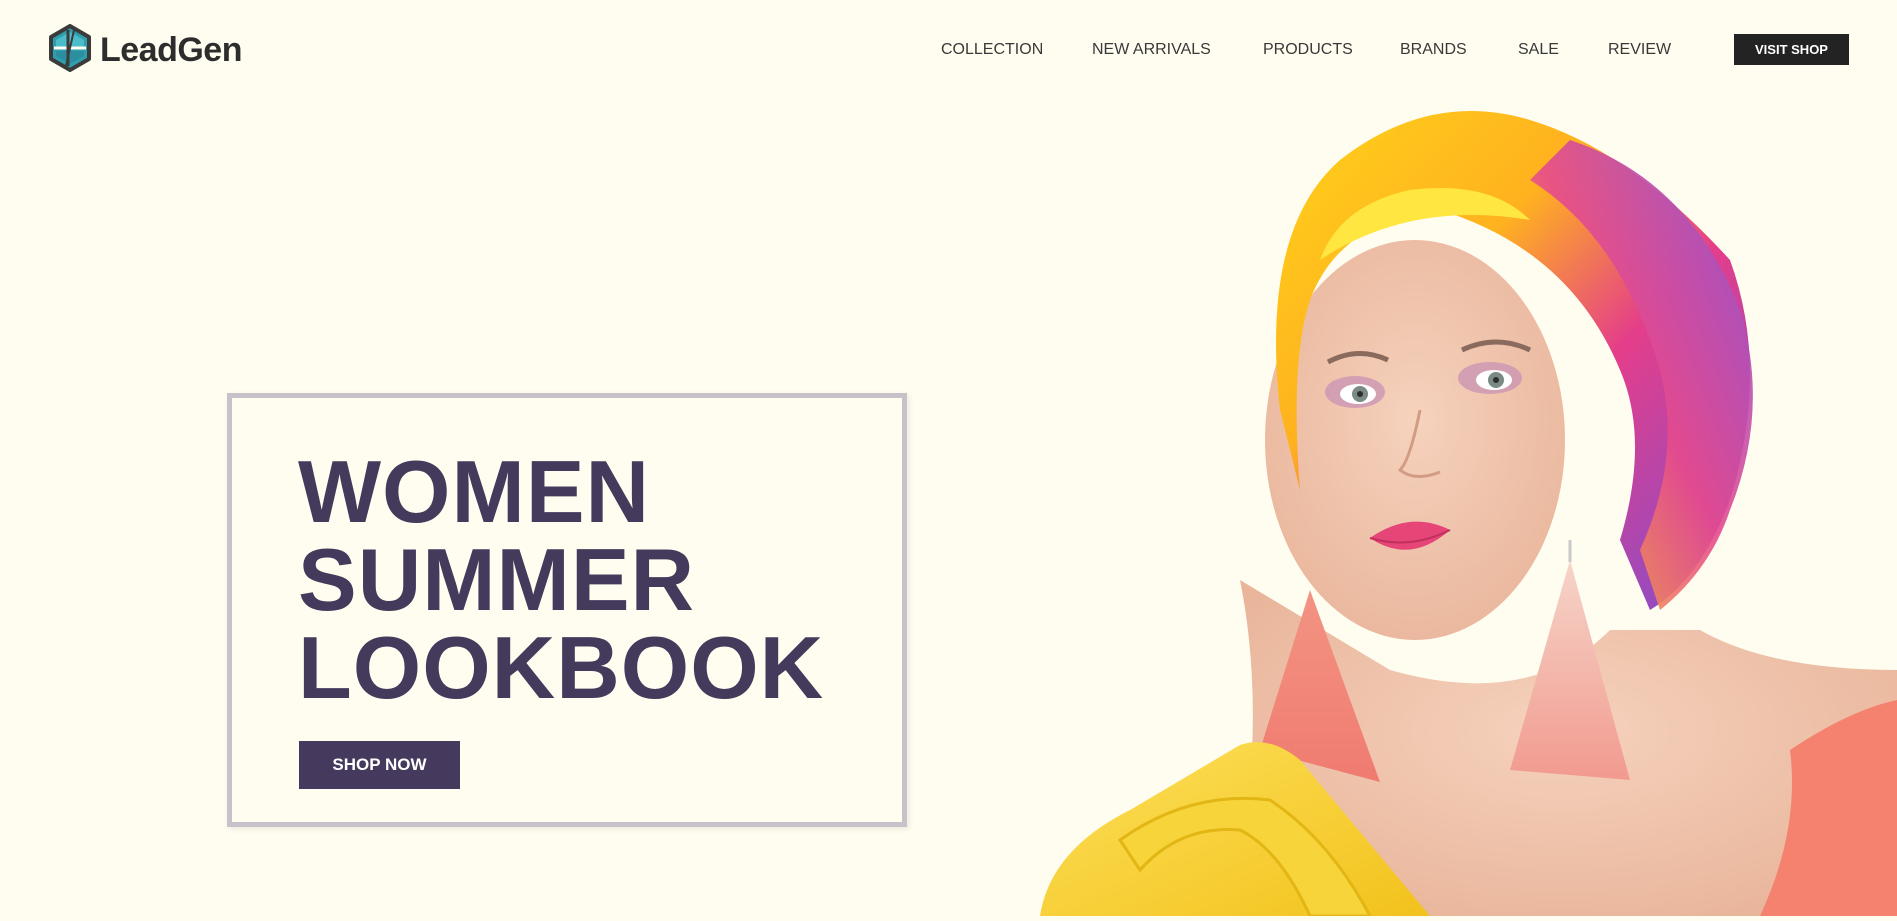 This screenshot has height=921, width=1897. Describe the element at coordinates (992, 50) in the screenshot. I see `nav-item-collection: COLLECTION` at that location.